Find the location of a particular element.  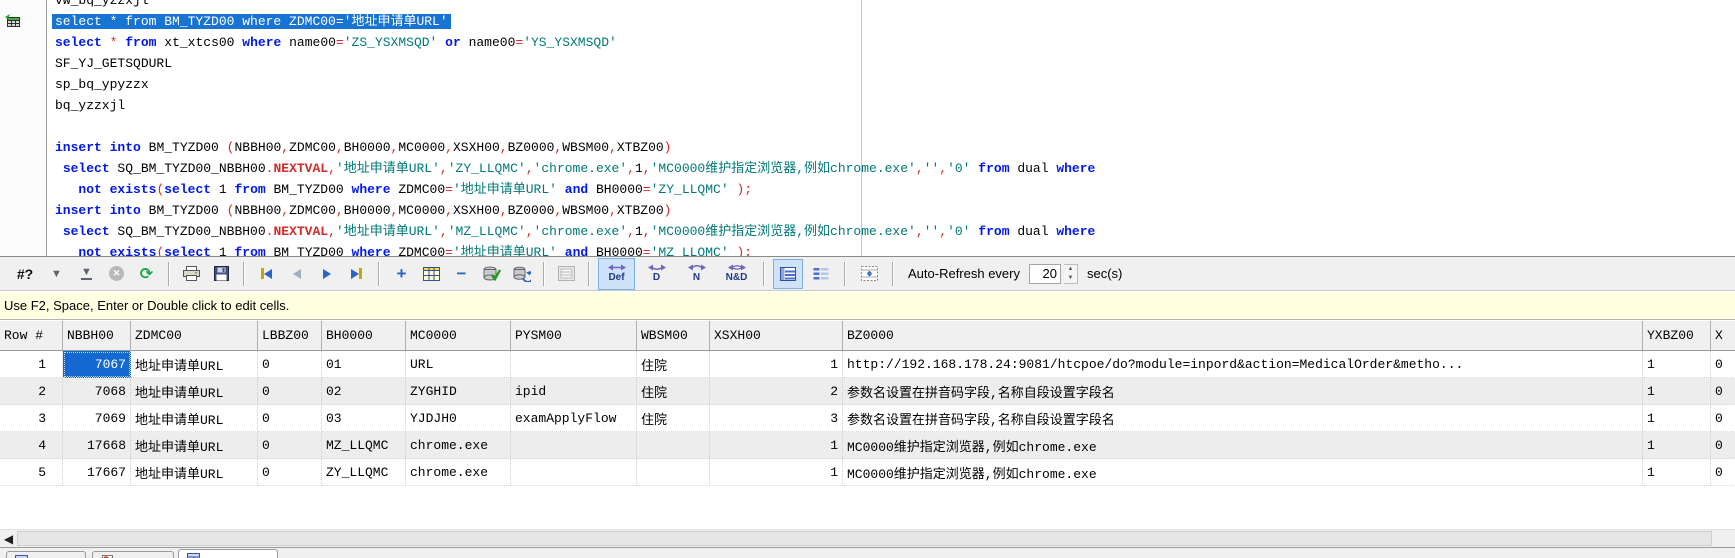

cell-bh0000: 03 is located at coordinates (364, 418).